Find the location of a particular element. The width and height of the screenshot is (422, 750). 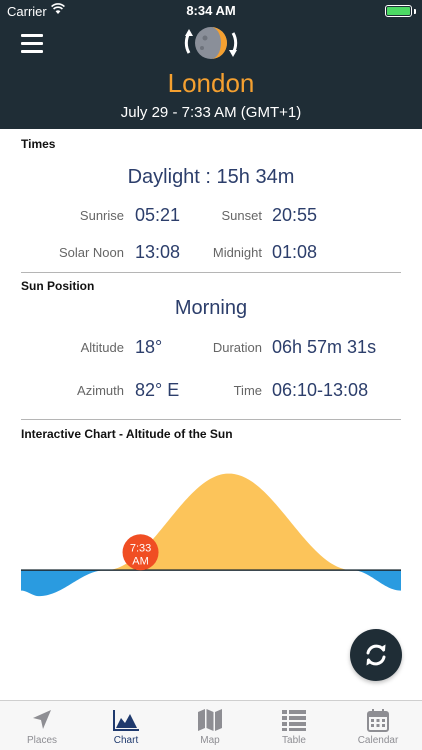

solar-noon-label: Solar Noon is located at coordinates (91, 252).